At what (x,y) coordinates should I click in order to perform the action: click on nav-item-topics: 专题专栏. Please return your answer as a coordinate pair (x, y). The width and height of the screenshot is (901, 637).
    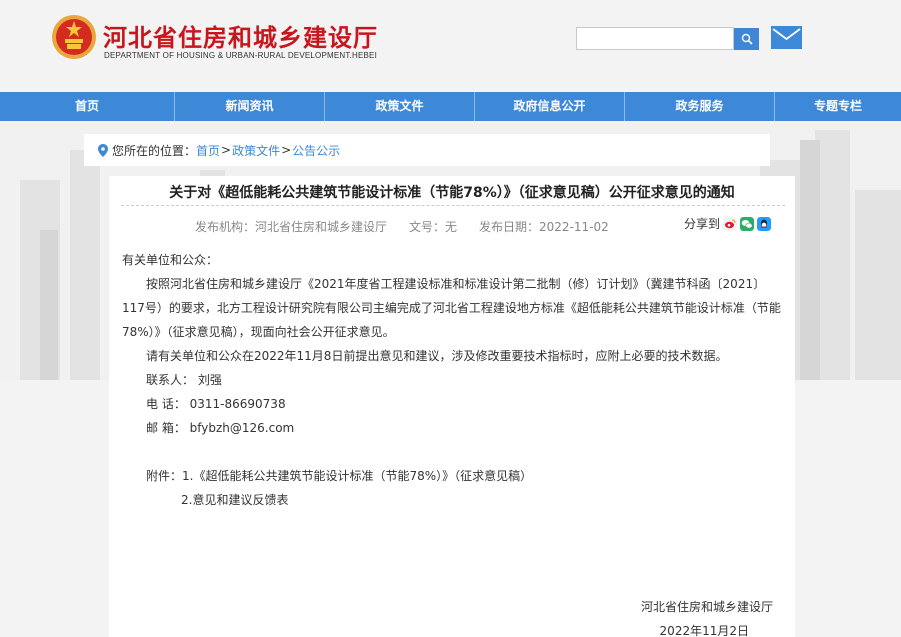
    Looking at the image, I should click on (838, 106).